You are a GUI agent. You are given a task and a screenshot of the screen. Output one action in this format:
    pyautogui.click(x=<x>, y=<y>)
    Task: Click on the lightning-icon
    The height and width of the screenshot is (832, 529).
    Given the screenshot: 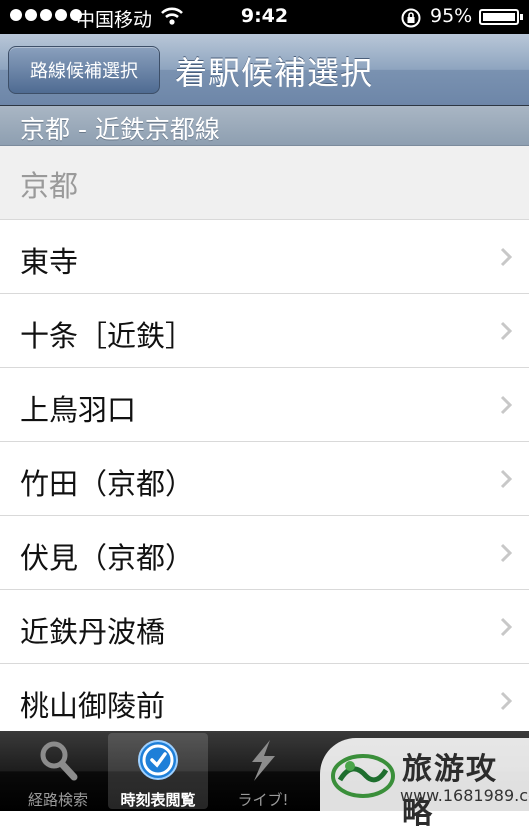 What is the action you would take?
    pyautogui.click(x=263, y=760)
    